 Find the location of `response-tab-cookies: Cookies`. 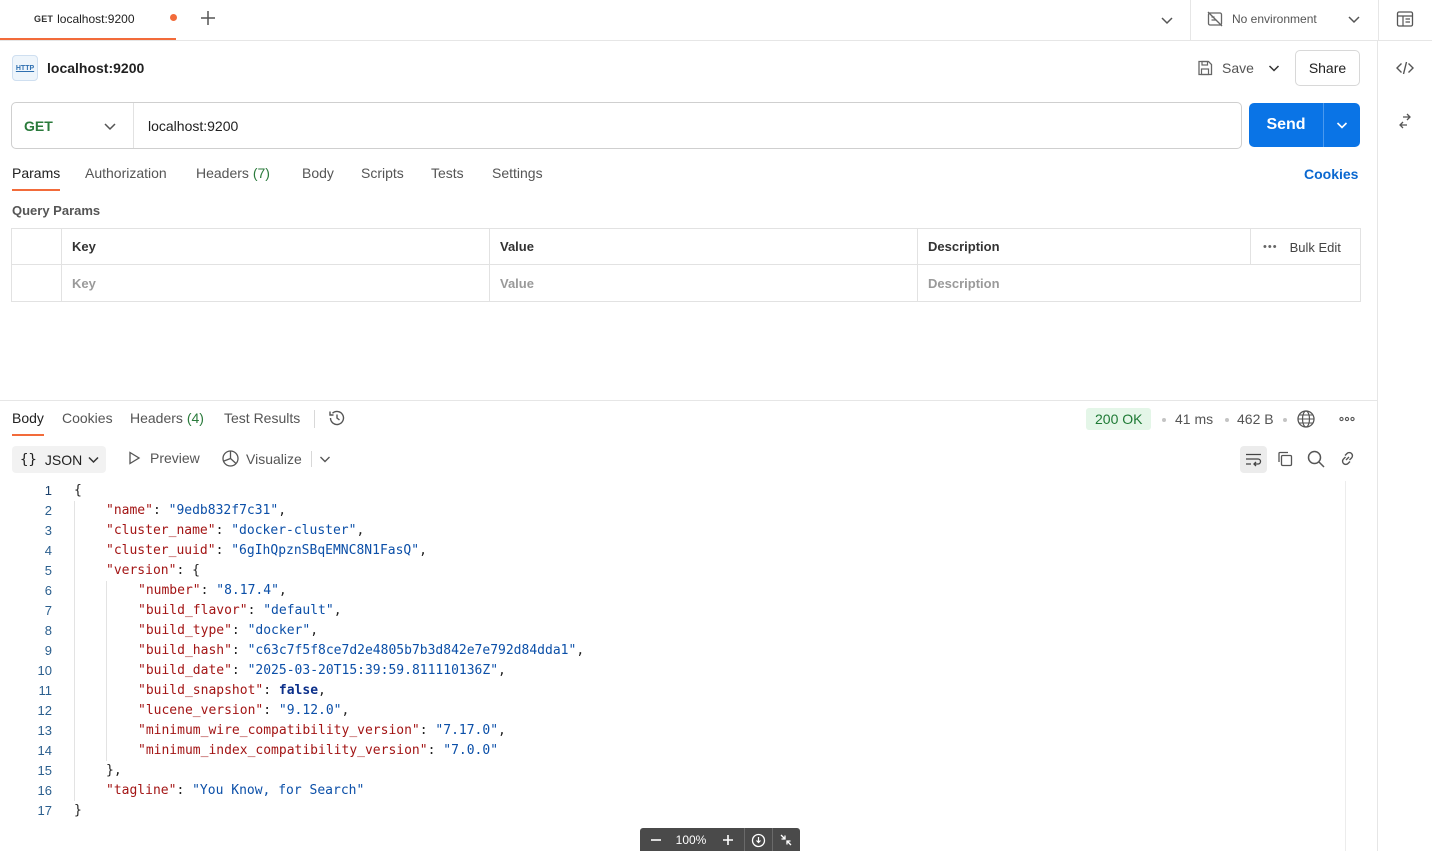

response-tab-cookies: Cookies is located at coordinates (87, 422).